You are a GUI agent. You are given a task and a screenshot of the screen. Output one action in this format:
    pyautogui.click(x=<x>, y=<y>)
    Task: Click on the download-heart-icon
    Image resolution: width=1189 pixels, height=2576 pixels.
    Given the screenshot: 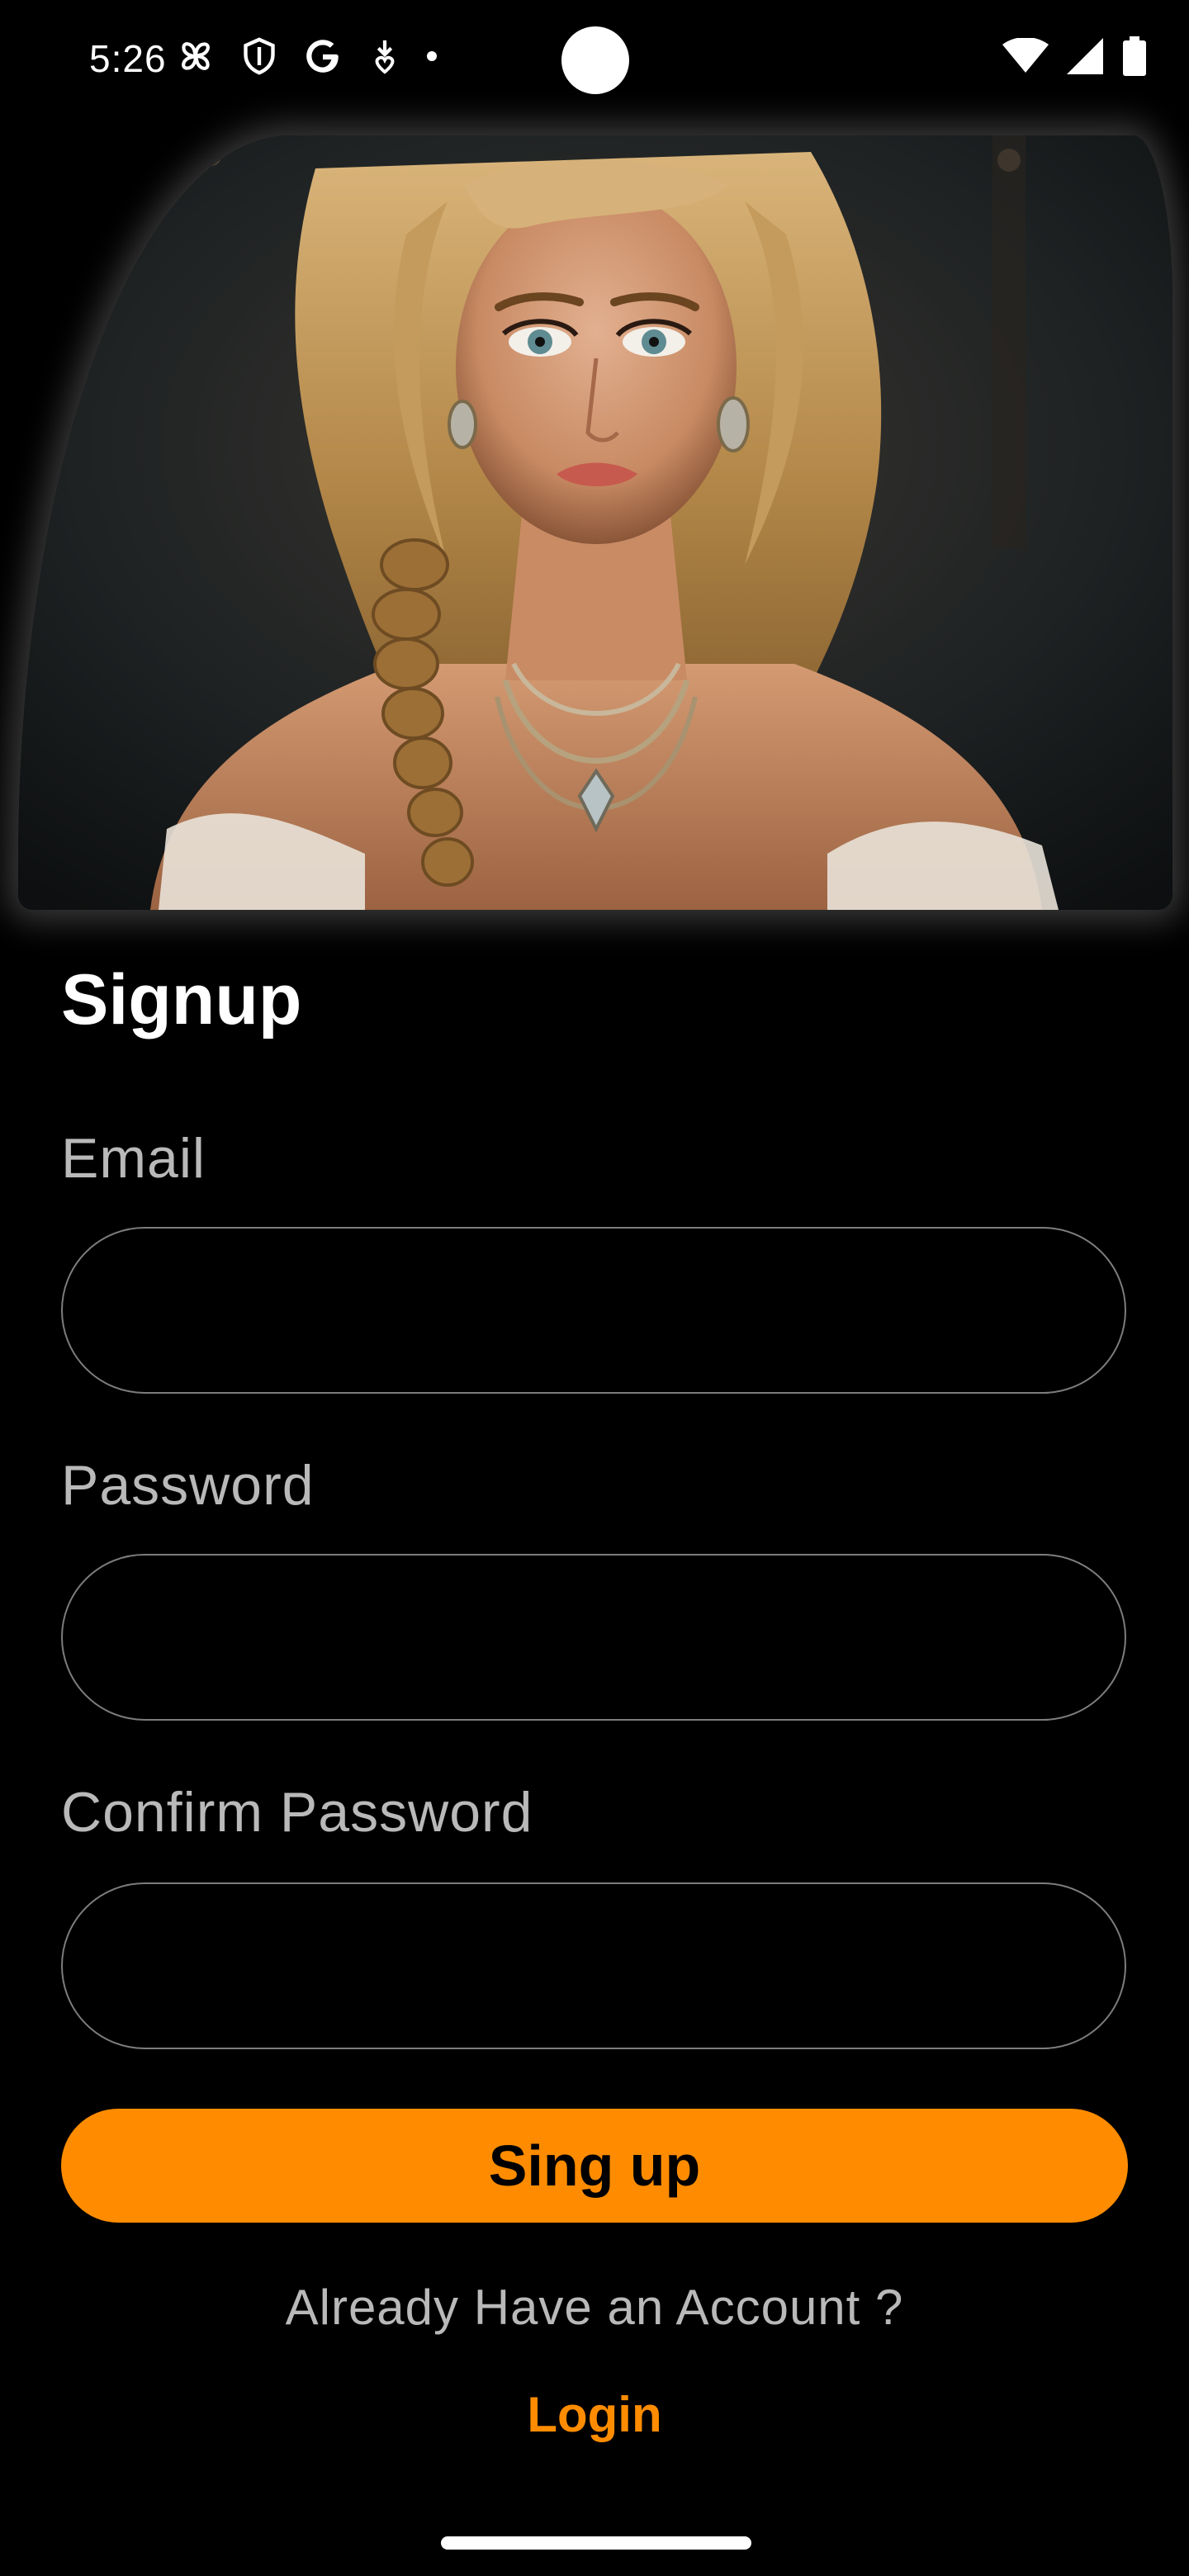 What is the action you would take?
    pyautogui.click(x=384, y=56)
    